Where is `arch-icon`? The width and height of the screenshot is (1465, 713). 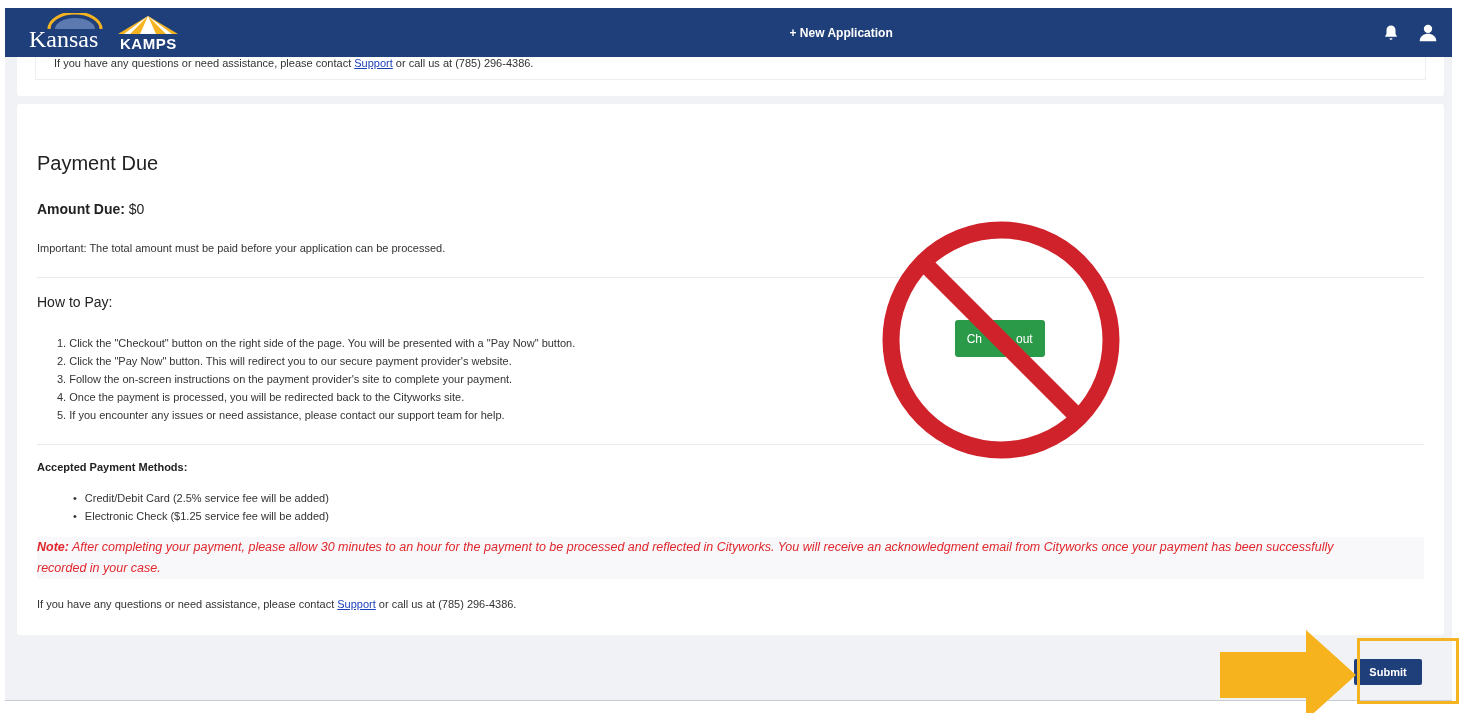
arch-icon is located at coordinates (75, 21).